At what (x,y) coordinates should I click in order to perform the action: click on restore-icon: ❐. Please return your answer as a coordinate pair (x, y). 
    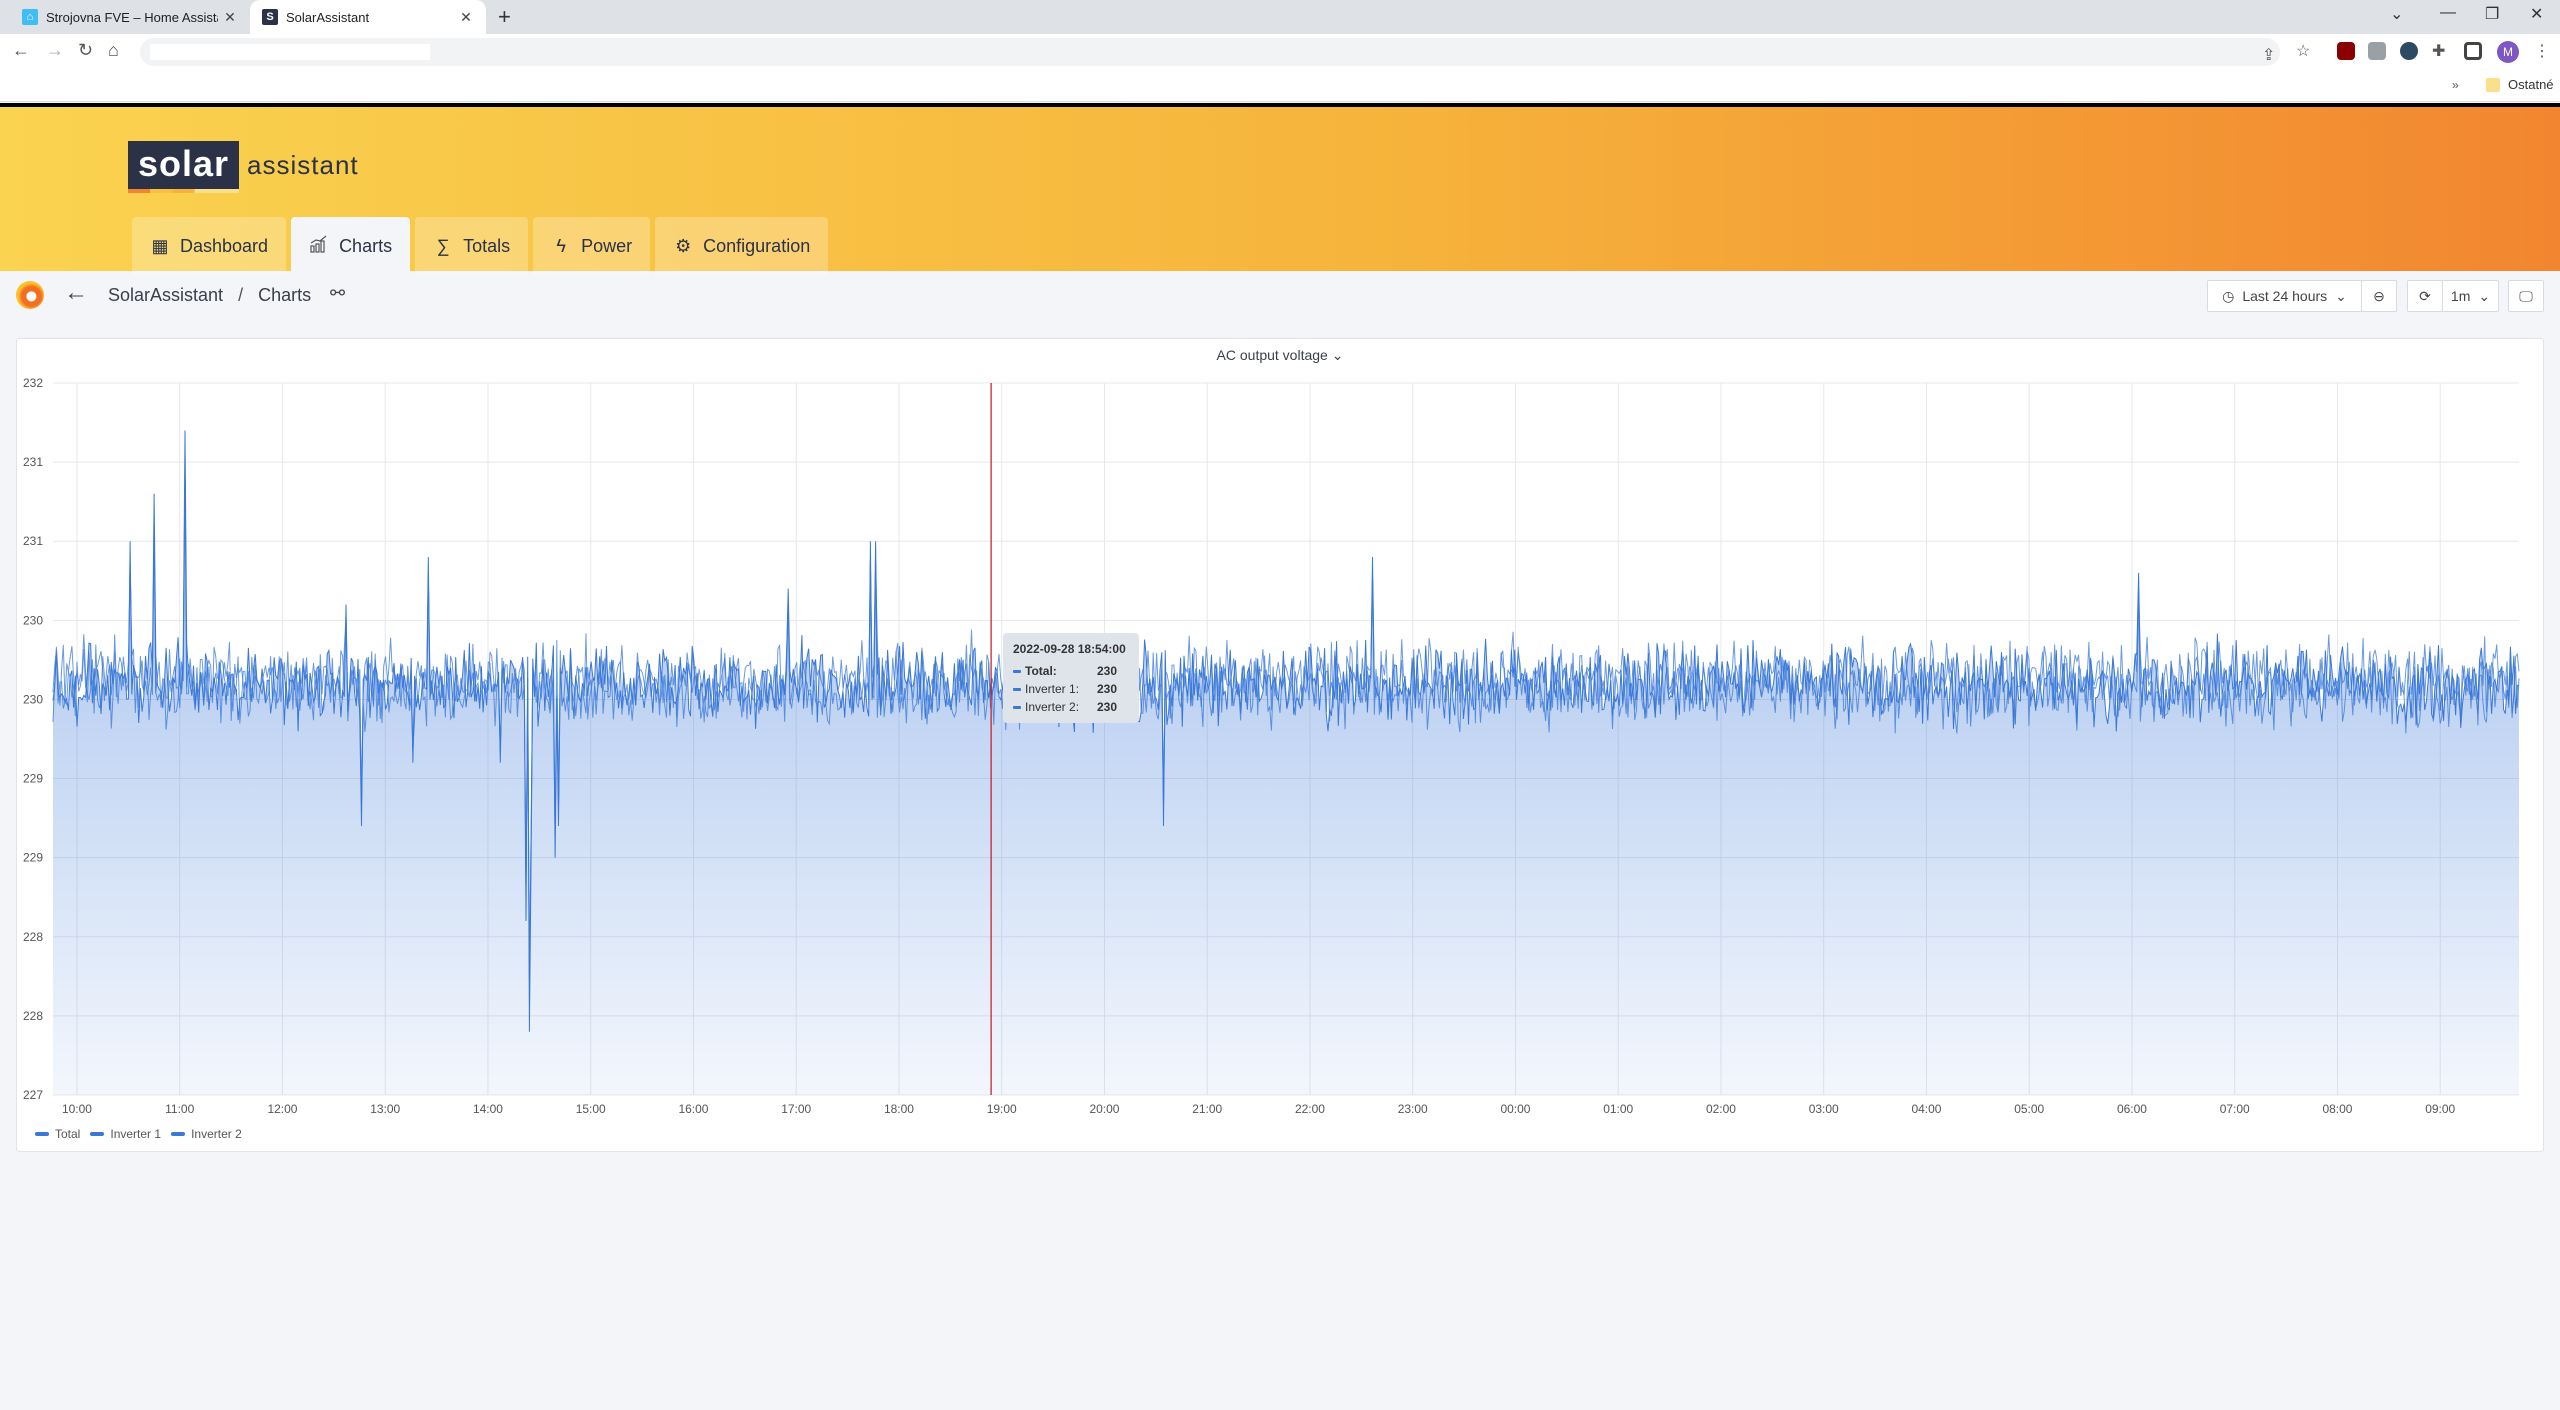
    Looking at the image, I should click on (2492, 14).